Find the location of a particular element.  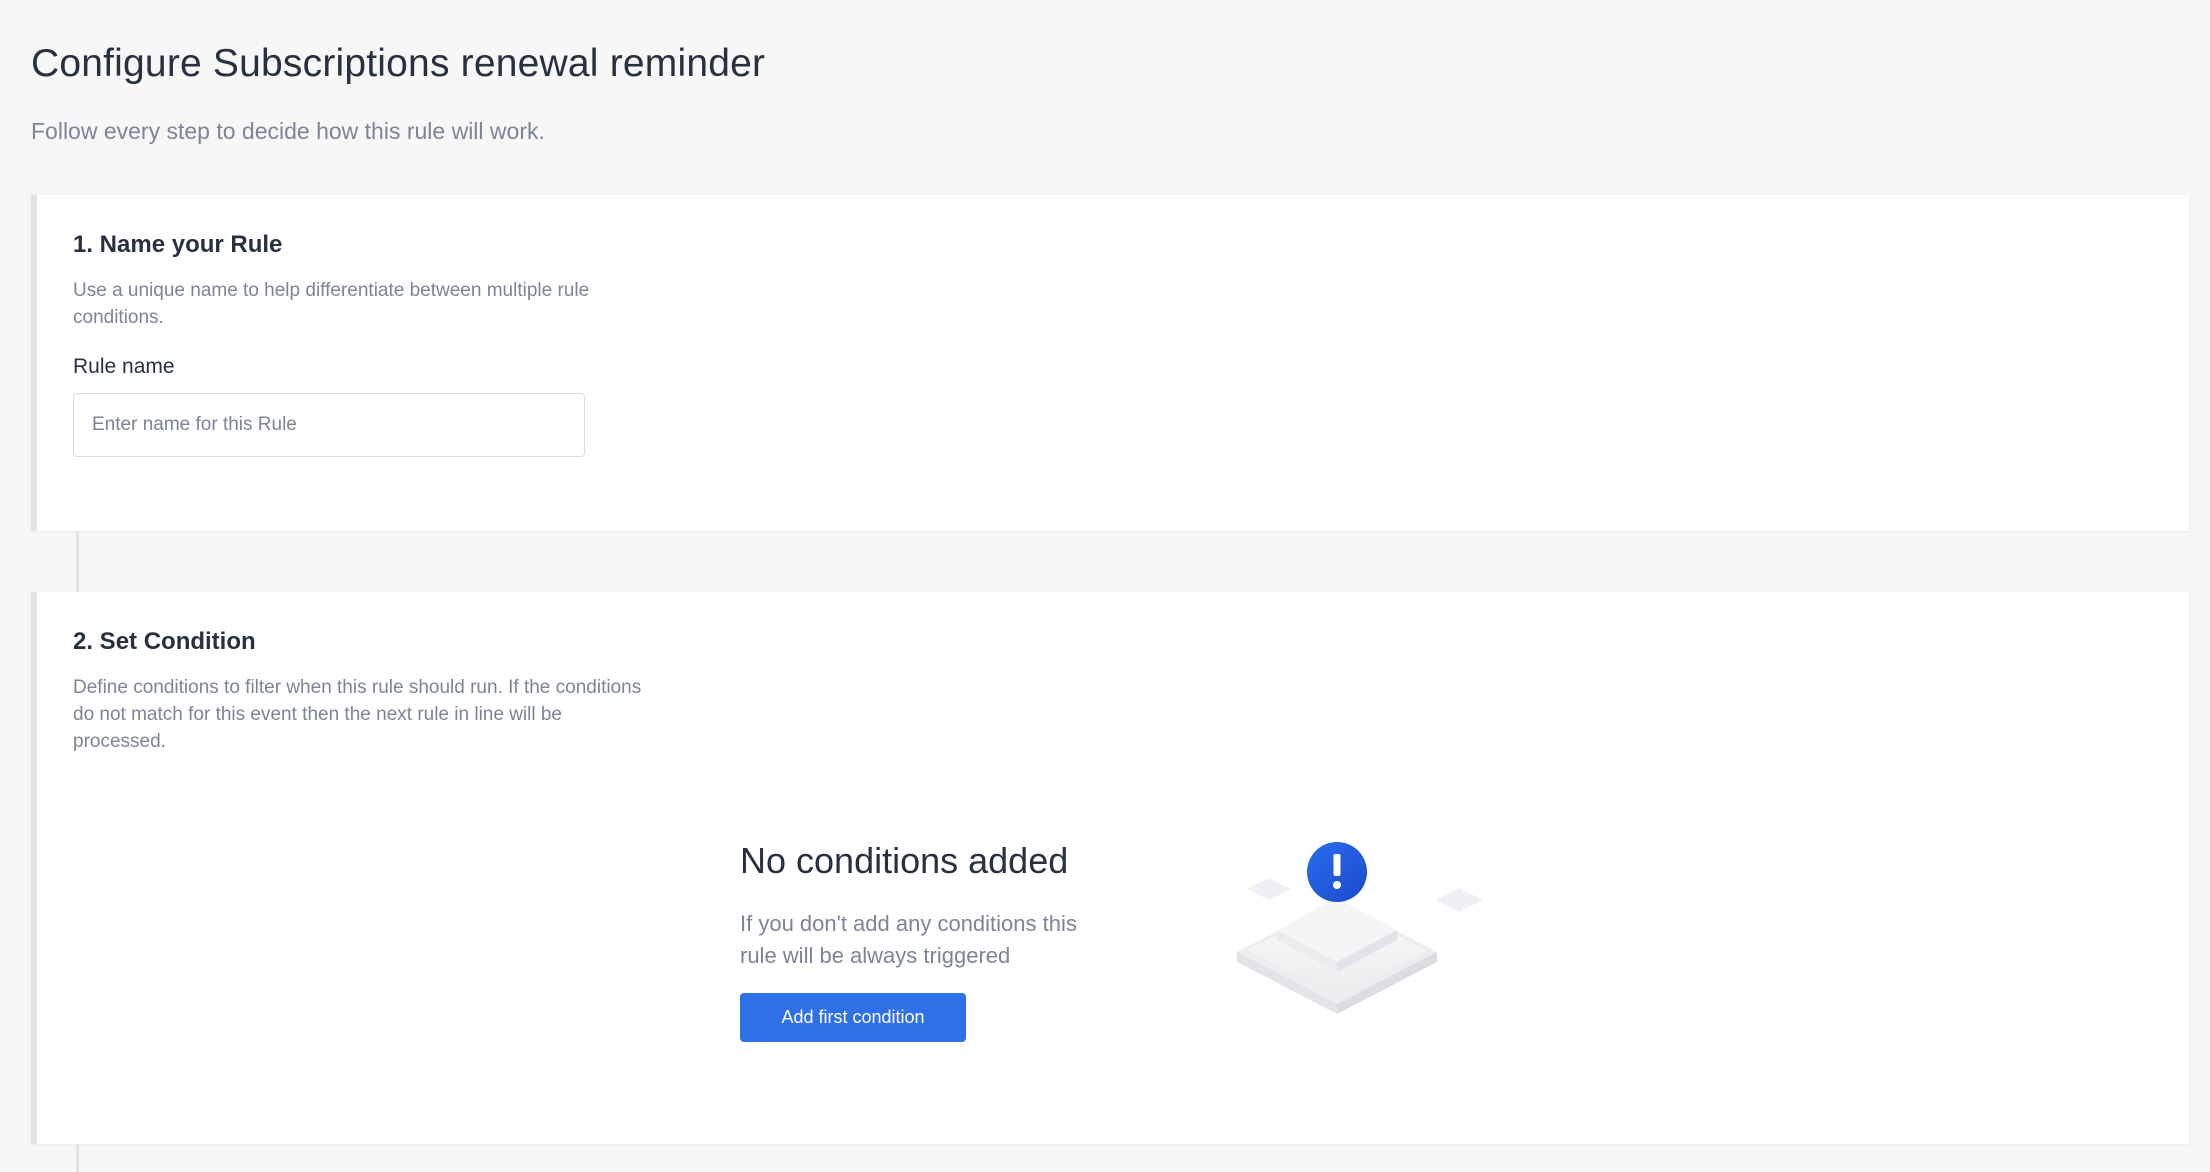

rule-name-input is located at coordinates (329, 425).